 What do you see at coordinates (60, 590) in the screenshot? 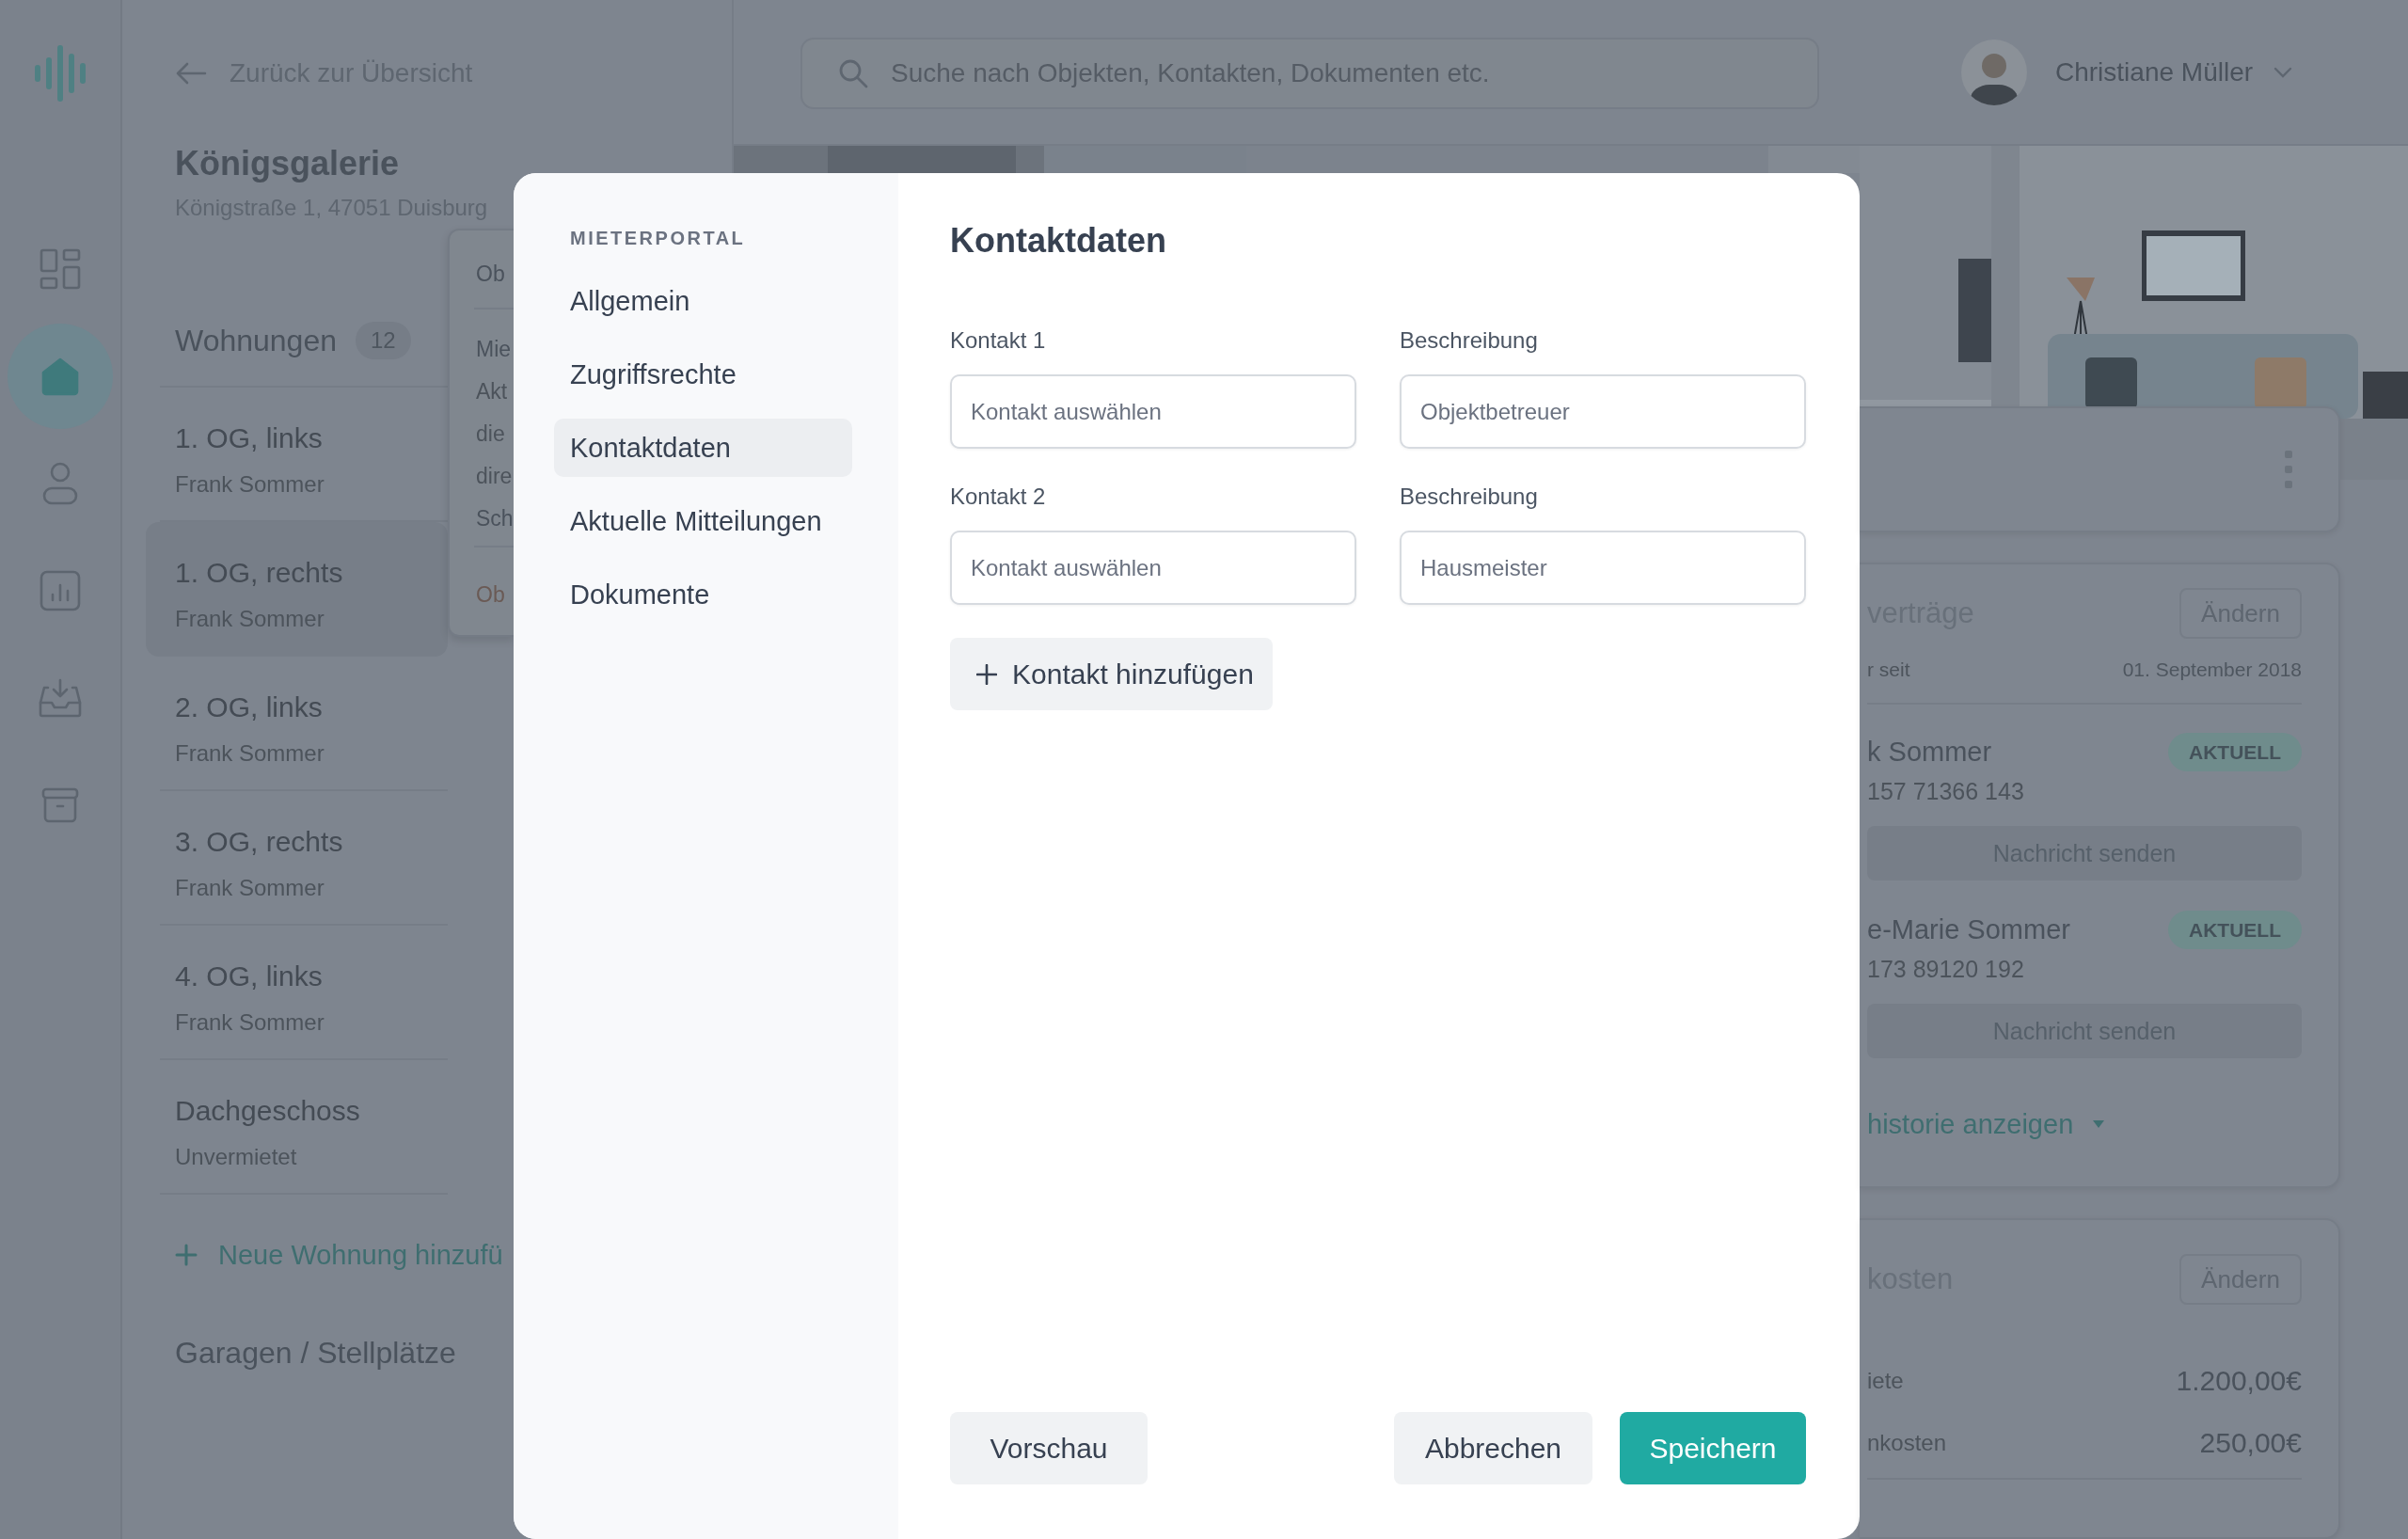
I see `chart-icon` at bounding box center [60, 590].